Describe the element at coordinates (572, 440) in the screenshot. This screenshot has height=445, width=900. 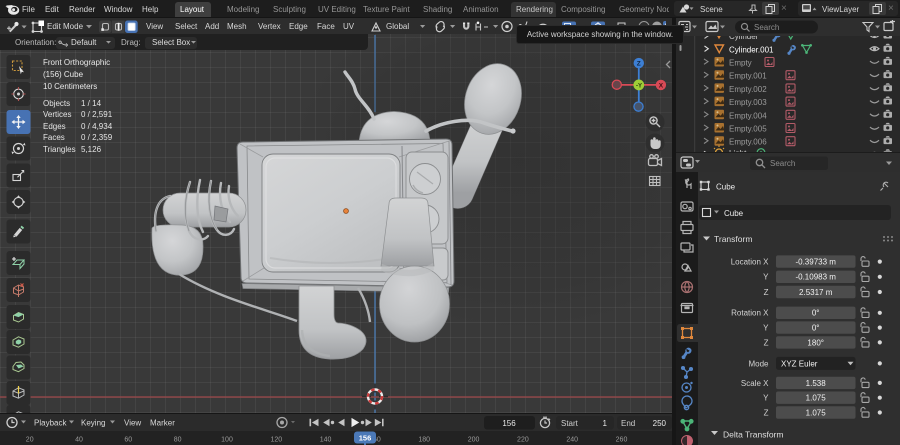
I see `svg-text: 240` at that location.